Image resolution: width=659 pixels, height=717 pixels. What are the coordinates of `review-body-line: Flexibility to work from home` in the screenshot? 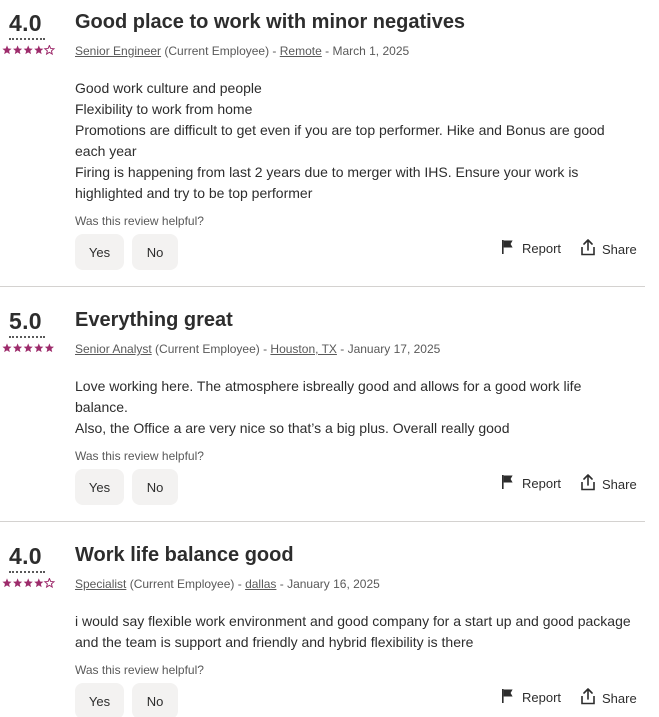 It's located at (164, 109).